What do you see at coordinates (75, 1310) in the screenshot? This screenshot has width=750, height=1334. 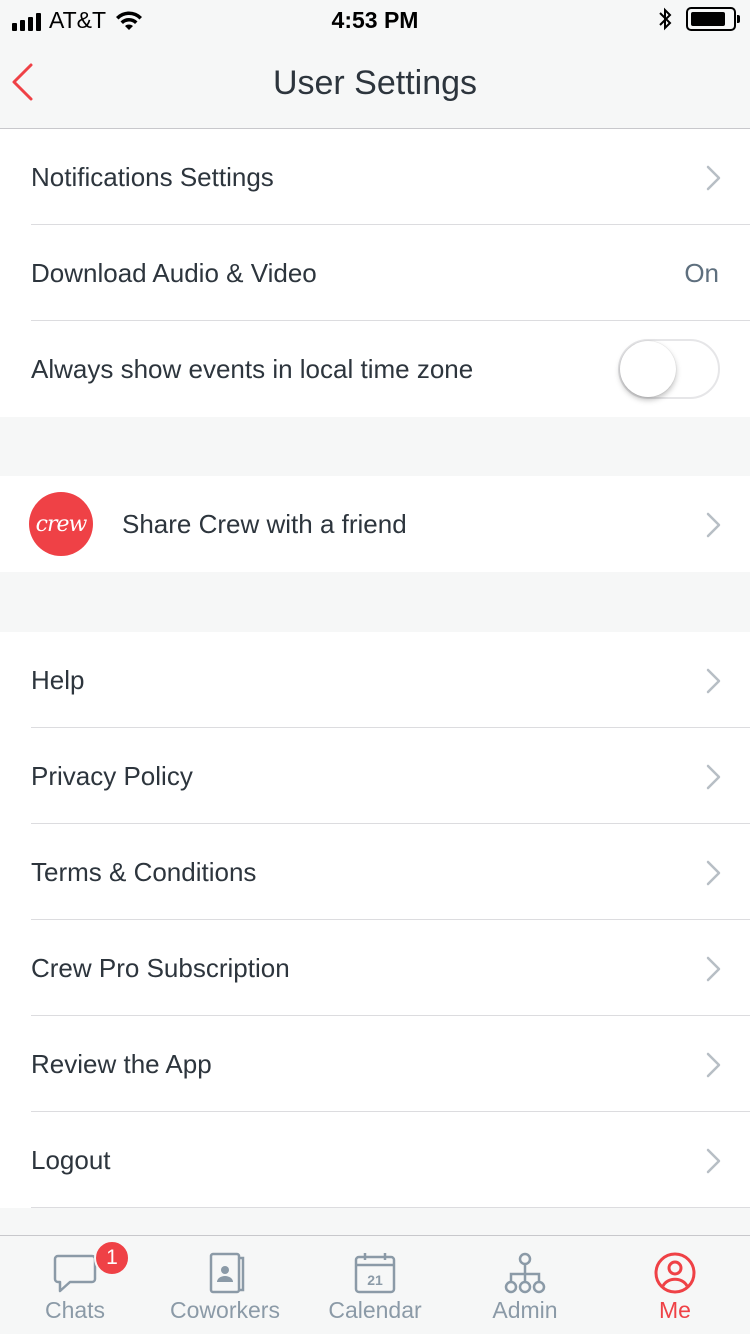 I see `tab-chats-label: Chats` at bounding box center [75, 1310].